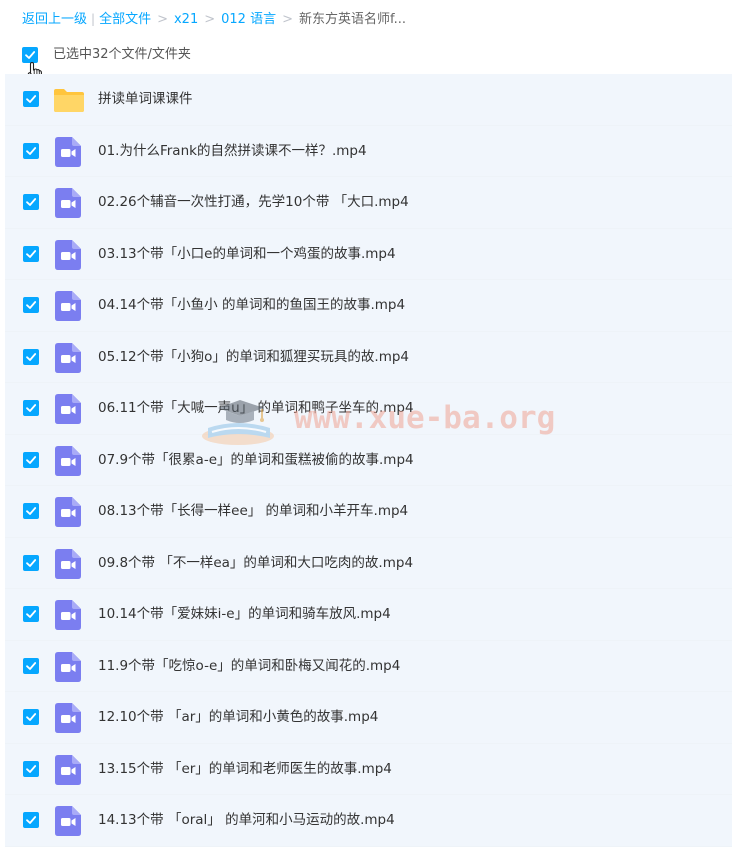 The image size is (732, 847). What do you see at coordinates (244, 614) in the screenshot?
I see `file-name: 10.14个带「爱妹妹i-e」的单词和骑车放风.mp4` at bounding box center [244, 614].